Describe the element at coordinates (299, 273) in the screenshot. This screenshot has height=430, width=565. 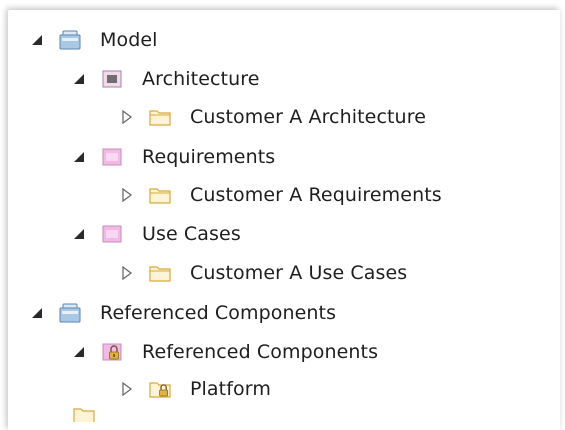
I see `tree-item-label: Customer A Use Cases` at that location.